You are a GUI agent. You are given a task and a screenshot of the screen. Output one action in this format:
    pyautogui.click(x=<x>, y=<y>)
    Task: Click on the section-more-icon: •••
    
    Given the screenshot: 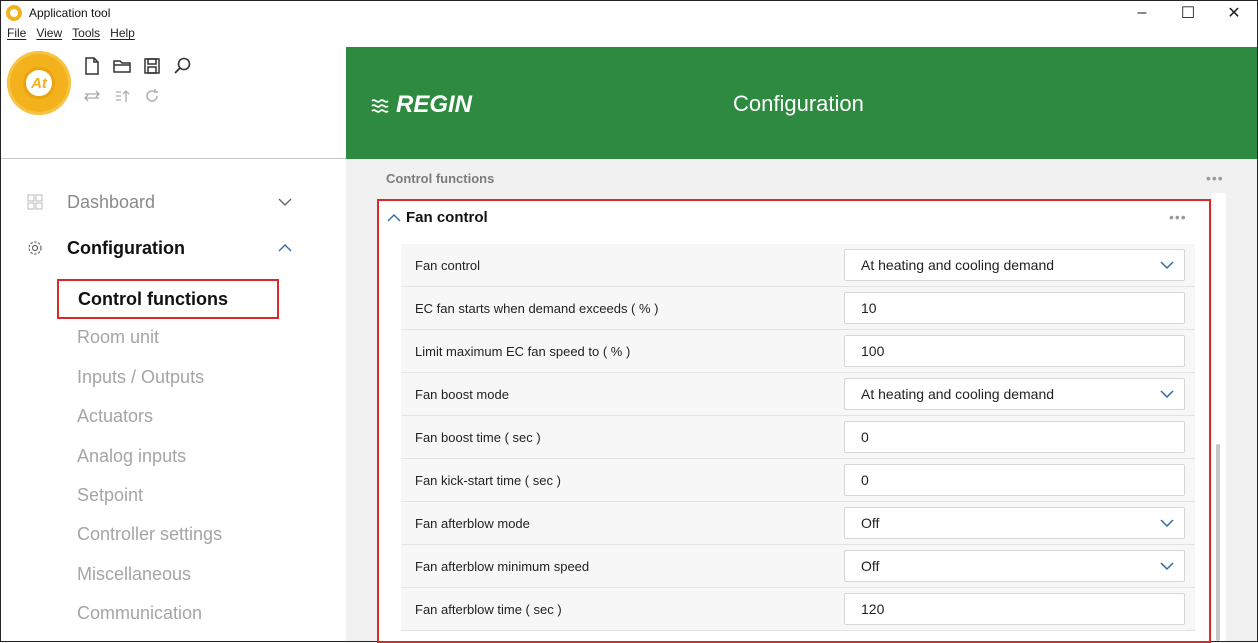 What is the action you would take?
    pyautogui.click(x=1215, y=178)
    